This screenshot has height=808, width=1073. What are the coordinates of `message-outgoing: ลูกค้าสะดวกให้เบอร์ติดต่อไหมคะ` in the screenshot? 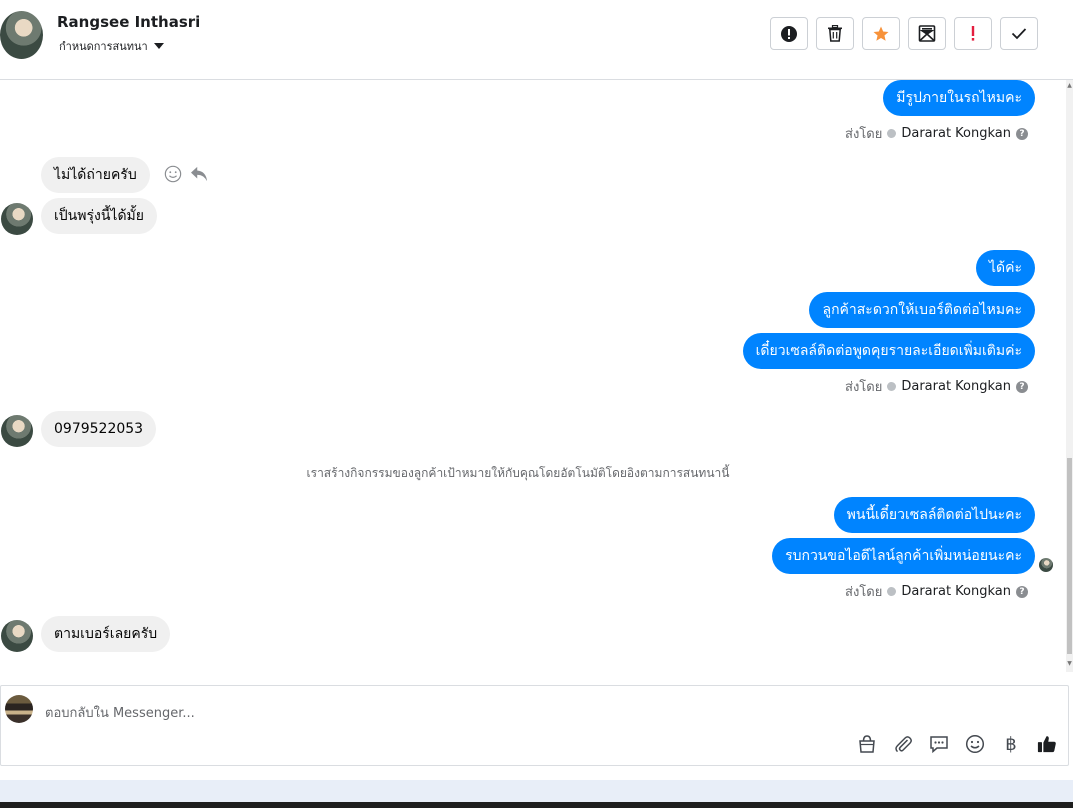 It's located at (922, 310).